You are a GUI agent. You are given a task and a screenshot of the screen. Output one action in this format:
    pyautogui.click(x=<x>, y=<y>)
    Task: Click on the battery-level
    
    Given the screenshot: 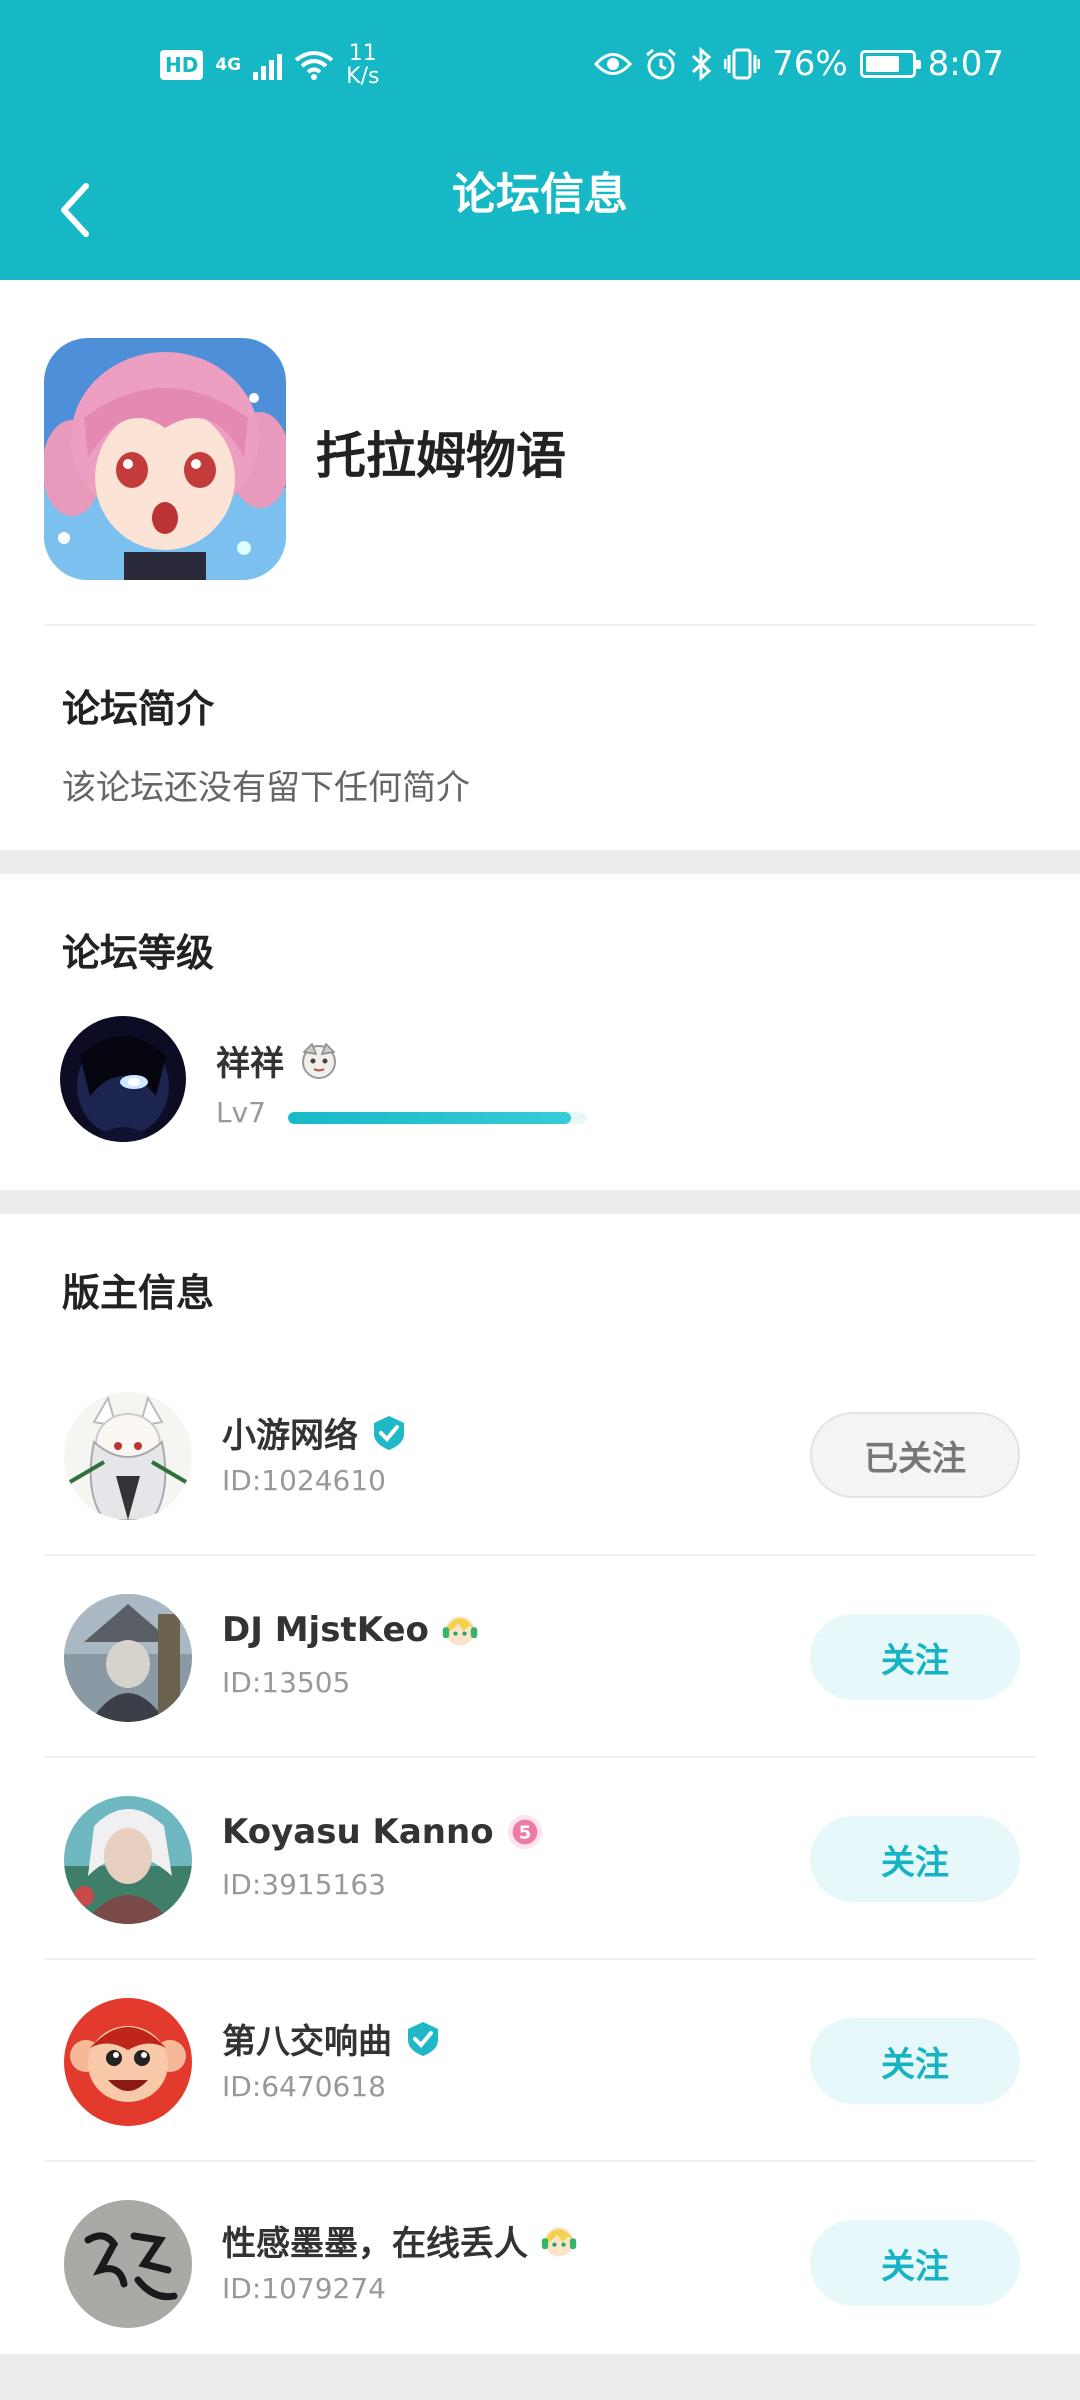 What is the action you would take?
    pyautogui.click(x=882, y=64)
    